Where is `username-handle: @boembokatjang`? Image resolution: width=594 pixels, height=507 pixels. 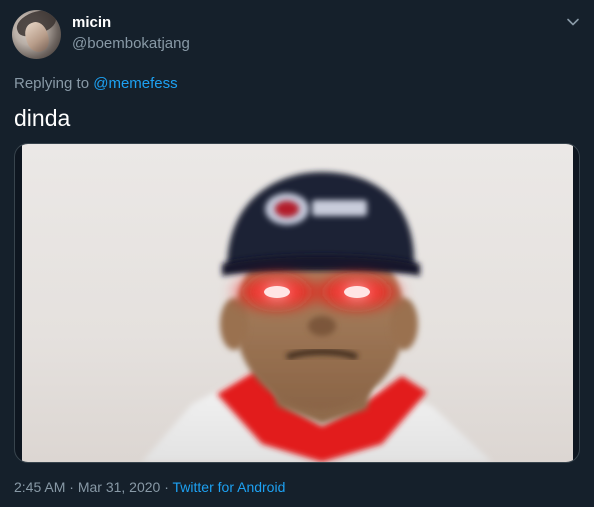
username-handle: @boembokatjang is located at coordinates (131, 43).